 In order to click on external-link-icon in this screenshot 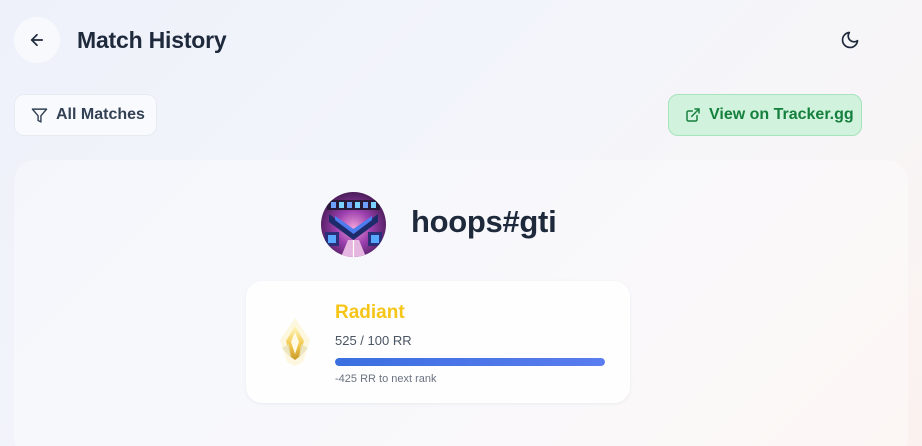, I will do `click(693, 115)`.